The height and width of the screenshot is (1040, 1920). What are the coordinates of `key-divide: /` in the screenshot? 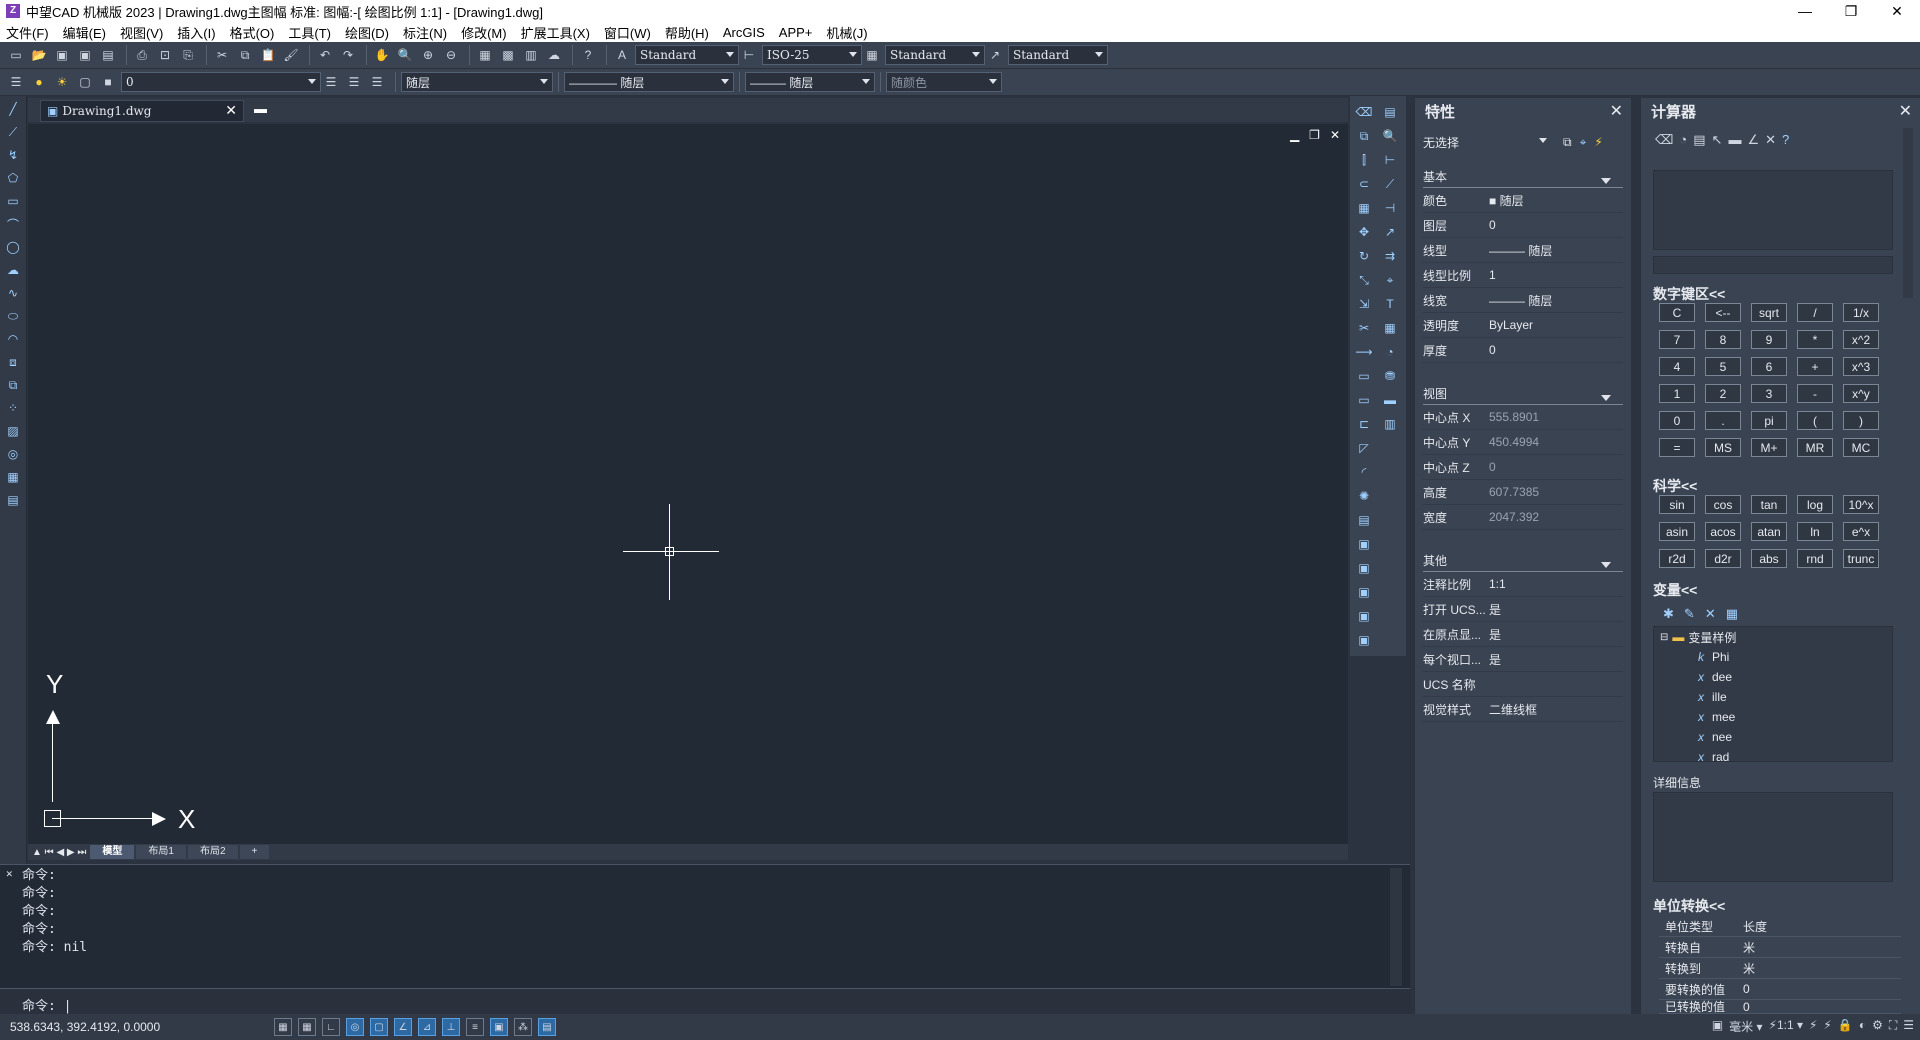 It's located at (1815, 312).